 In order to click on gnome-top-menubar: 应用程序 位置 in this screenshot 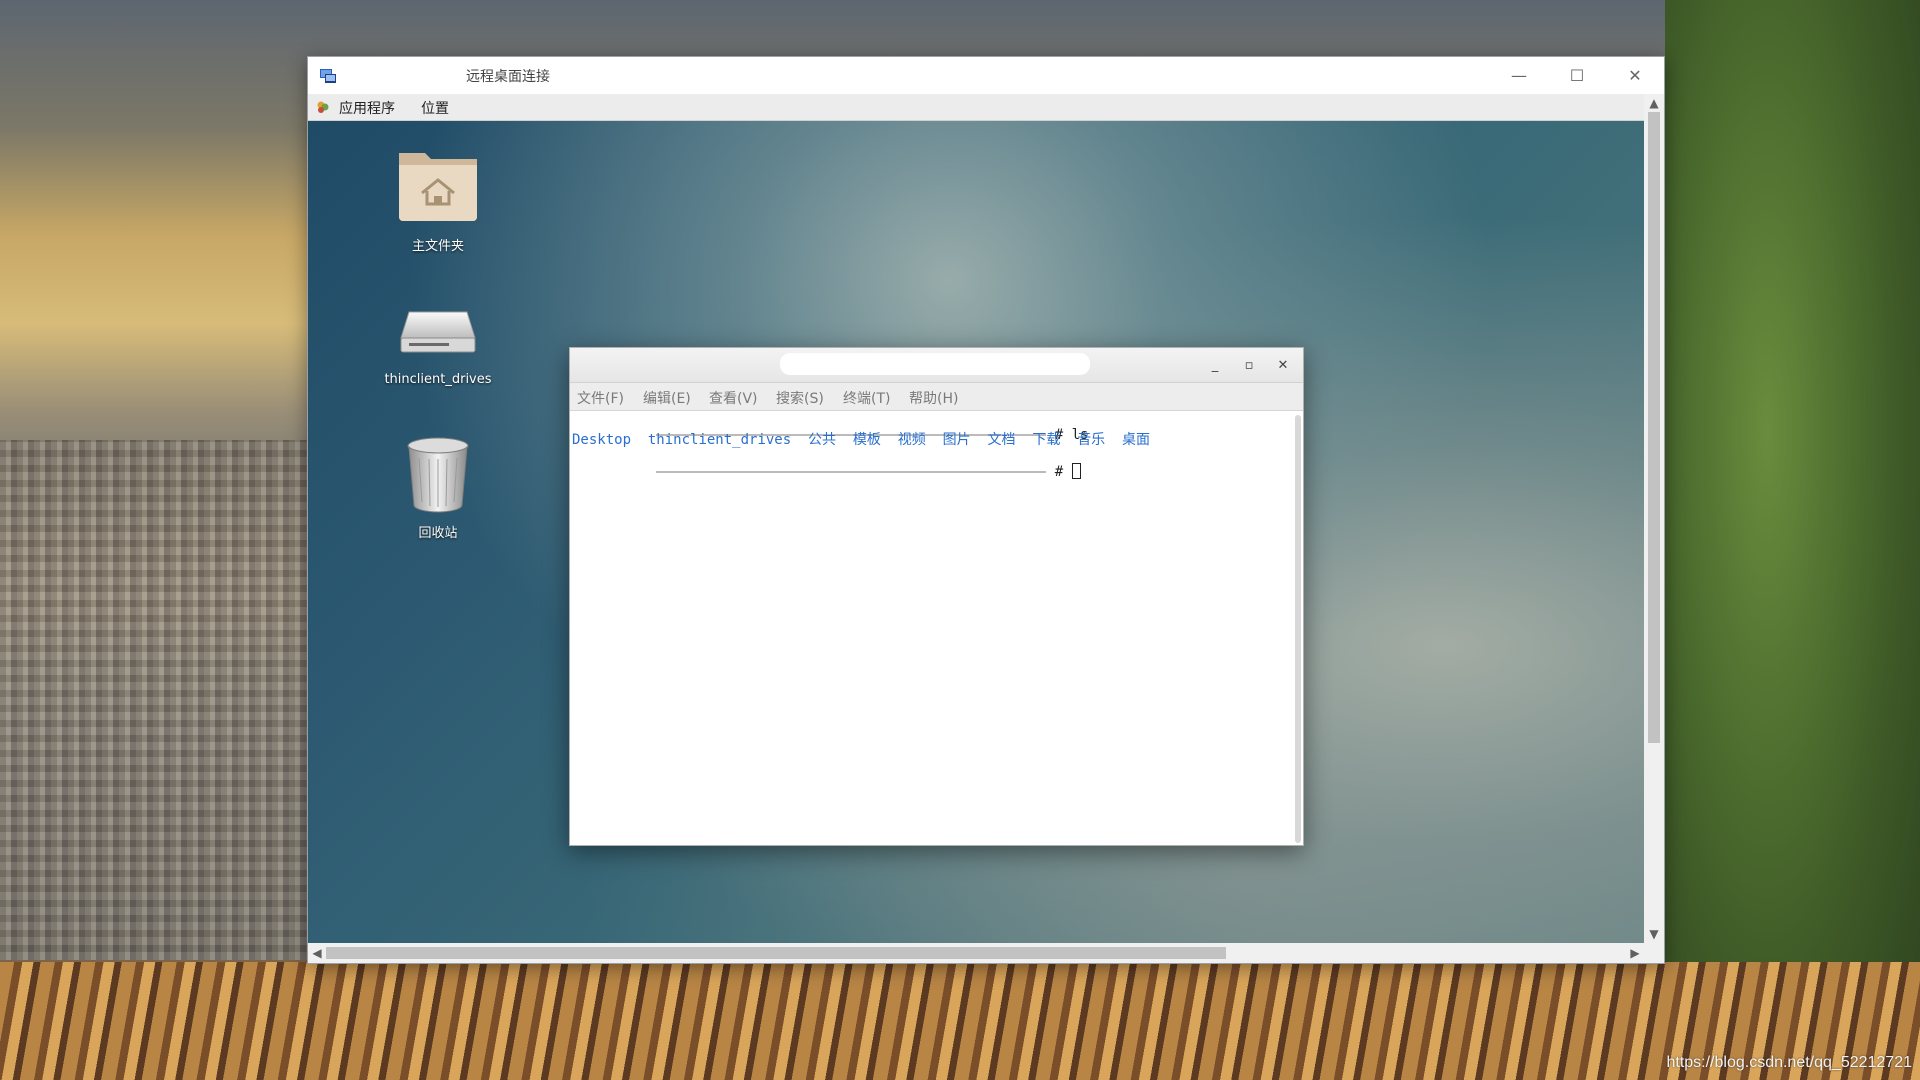, I will do `click(976, 107)`.